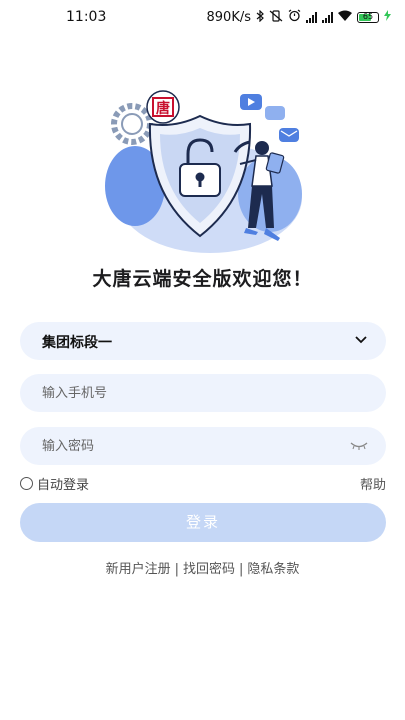 This screenshot has width=405, height=720. I want to click on phone-input, so click(192, 393).